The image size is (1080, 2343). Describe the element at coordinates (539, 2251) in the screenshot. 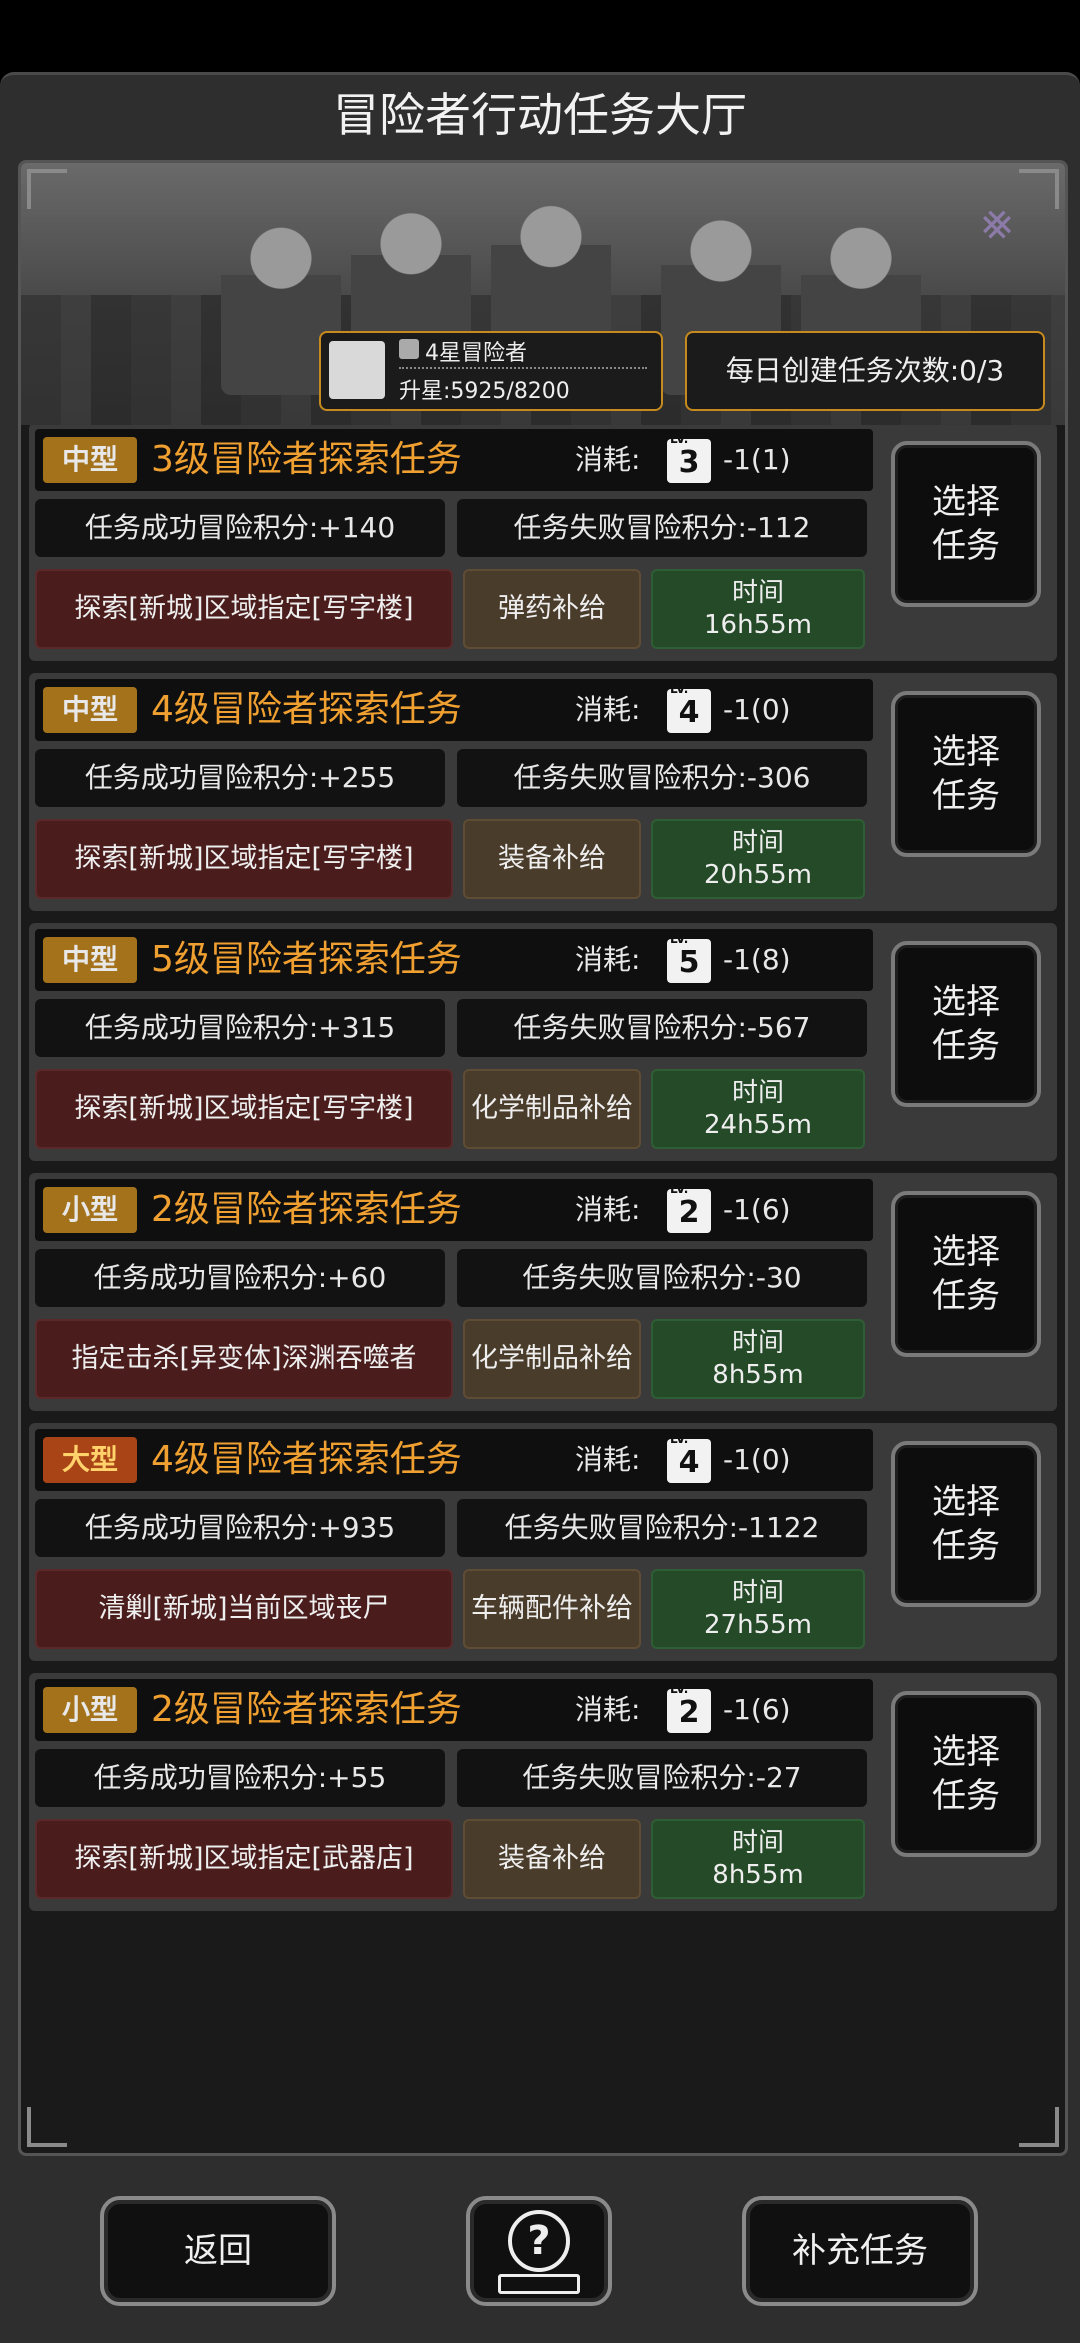

I see `help-button: ?` at that location.